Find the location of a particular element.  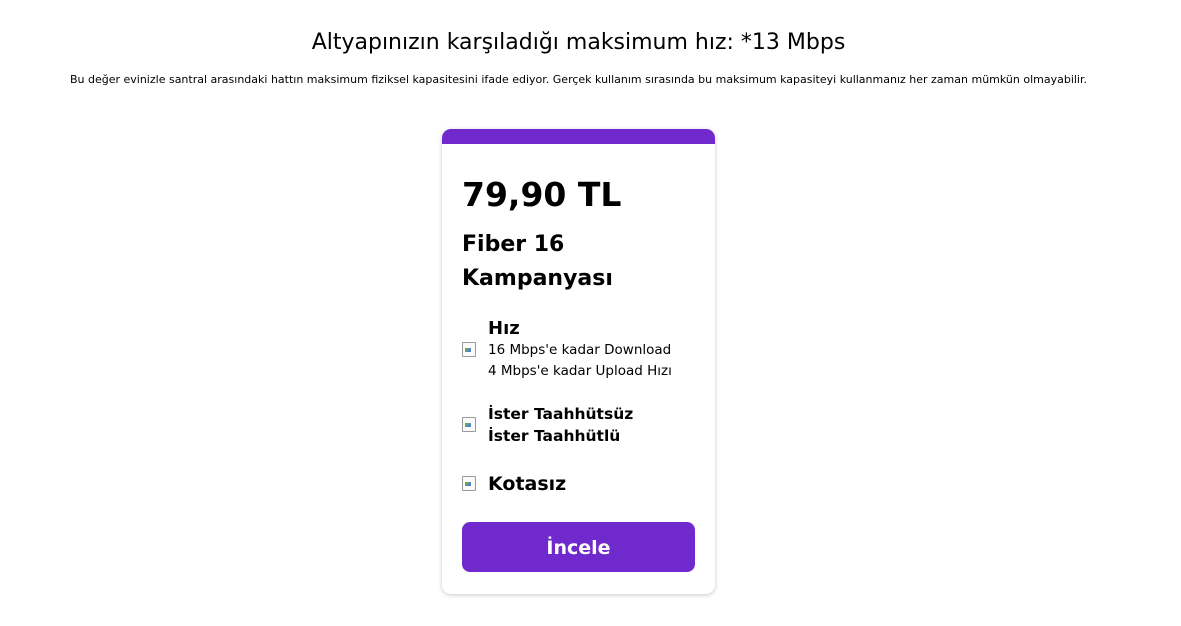

feature-speed-download: 16 Mbps'e kadar Download is located at coordinates (580, 350).